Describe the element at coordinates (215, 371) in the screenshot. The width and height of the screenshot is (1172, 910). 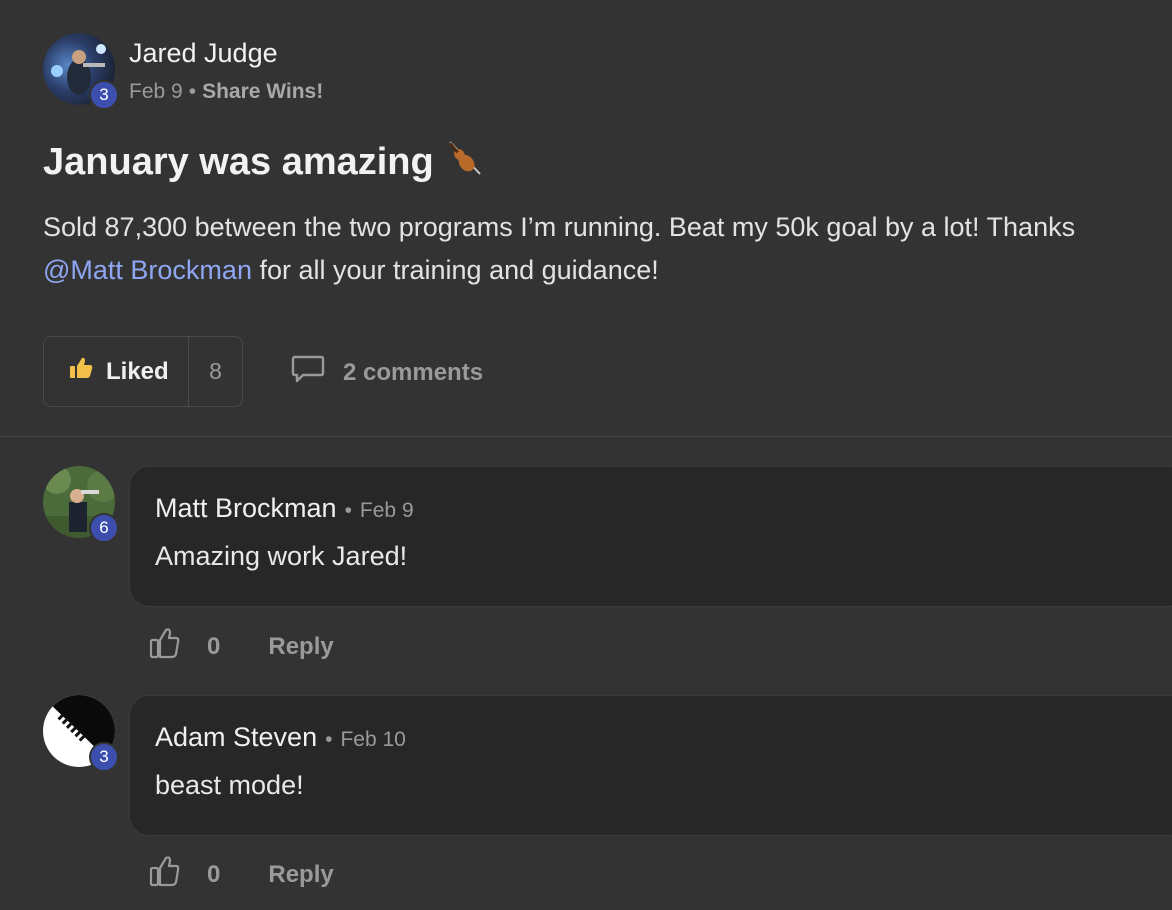
I see `like-count: 8` at that location.